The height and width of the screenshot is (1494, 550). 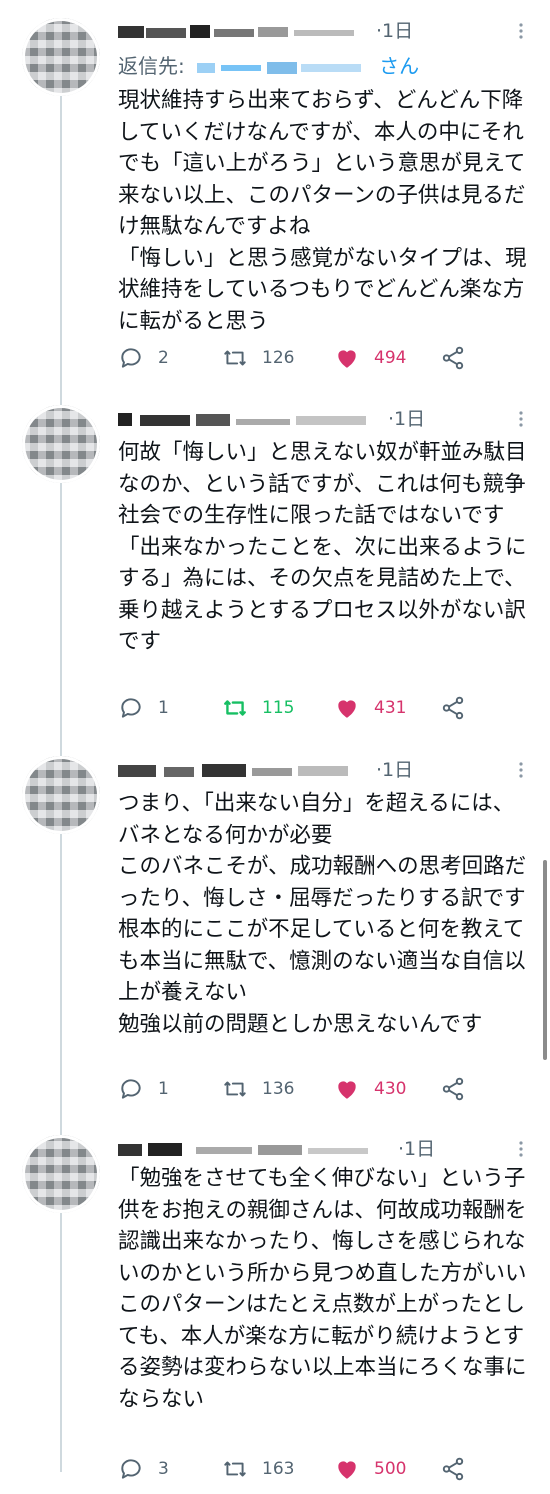 What do you see at coordinates (370, 358) in the screenshot?
I see `like-button: 494` at bounding box center [370, 358].